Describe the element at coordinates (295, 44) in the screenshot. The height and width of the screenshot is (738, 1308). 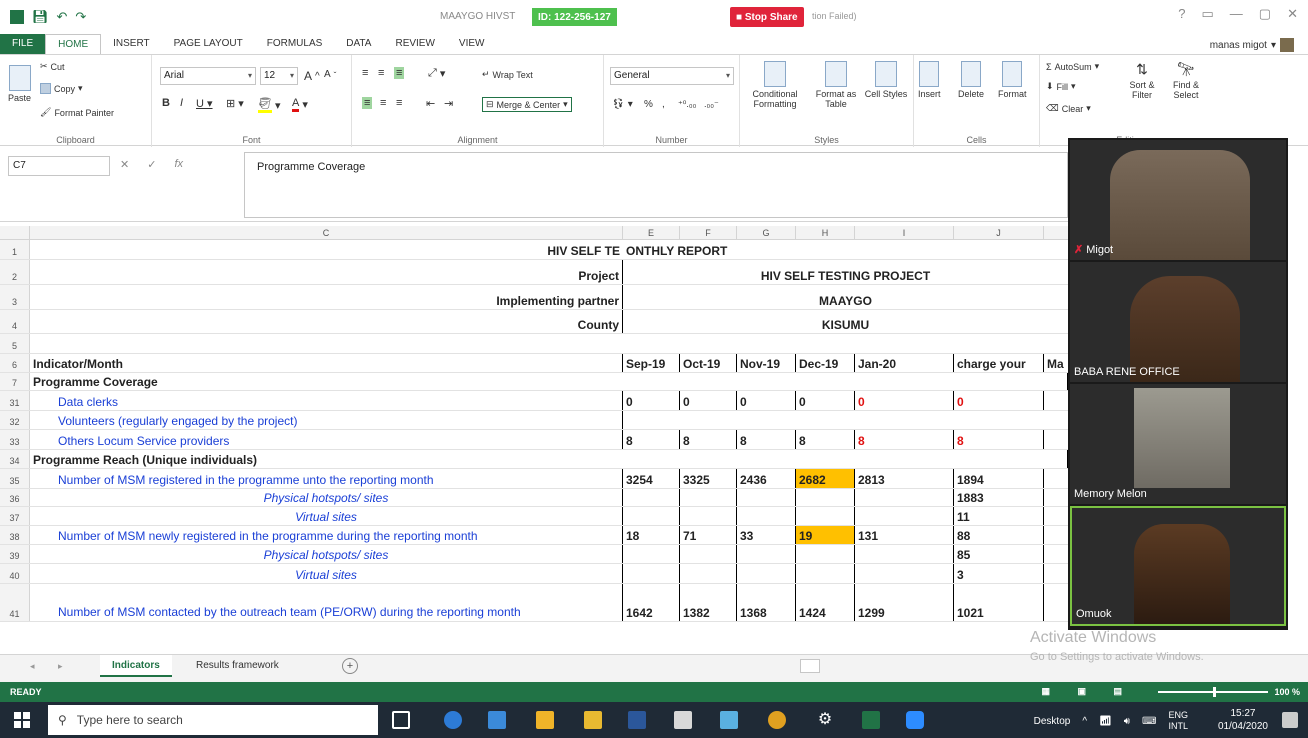
I see `tab-formulas: FORMULAS` at that location.